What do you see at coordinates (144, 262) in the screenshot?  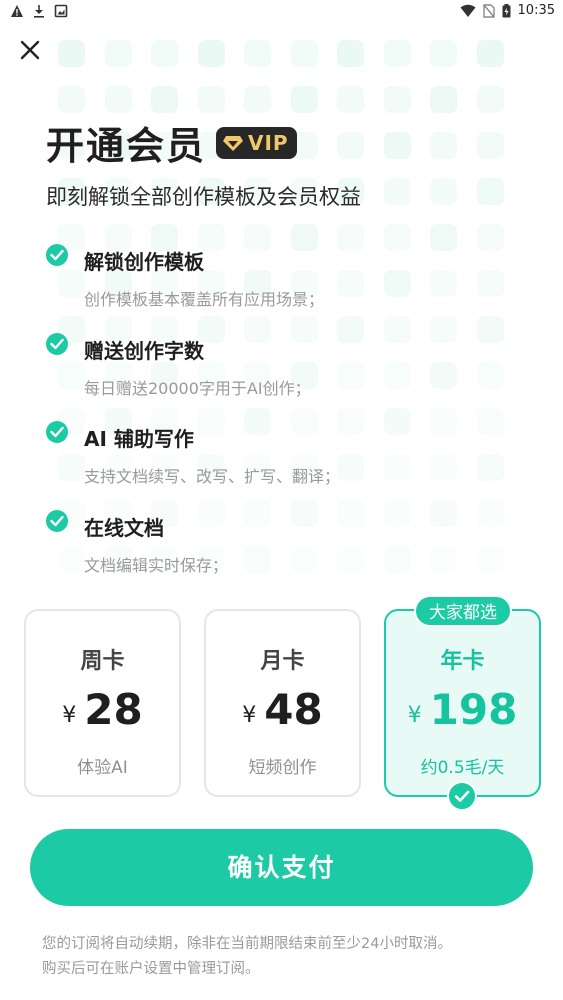 I see `benefit-title: 解锁创作模板` at bounding box center [144, 262].